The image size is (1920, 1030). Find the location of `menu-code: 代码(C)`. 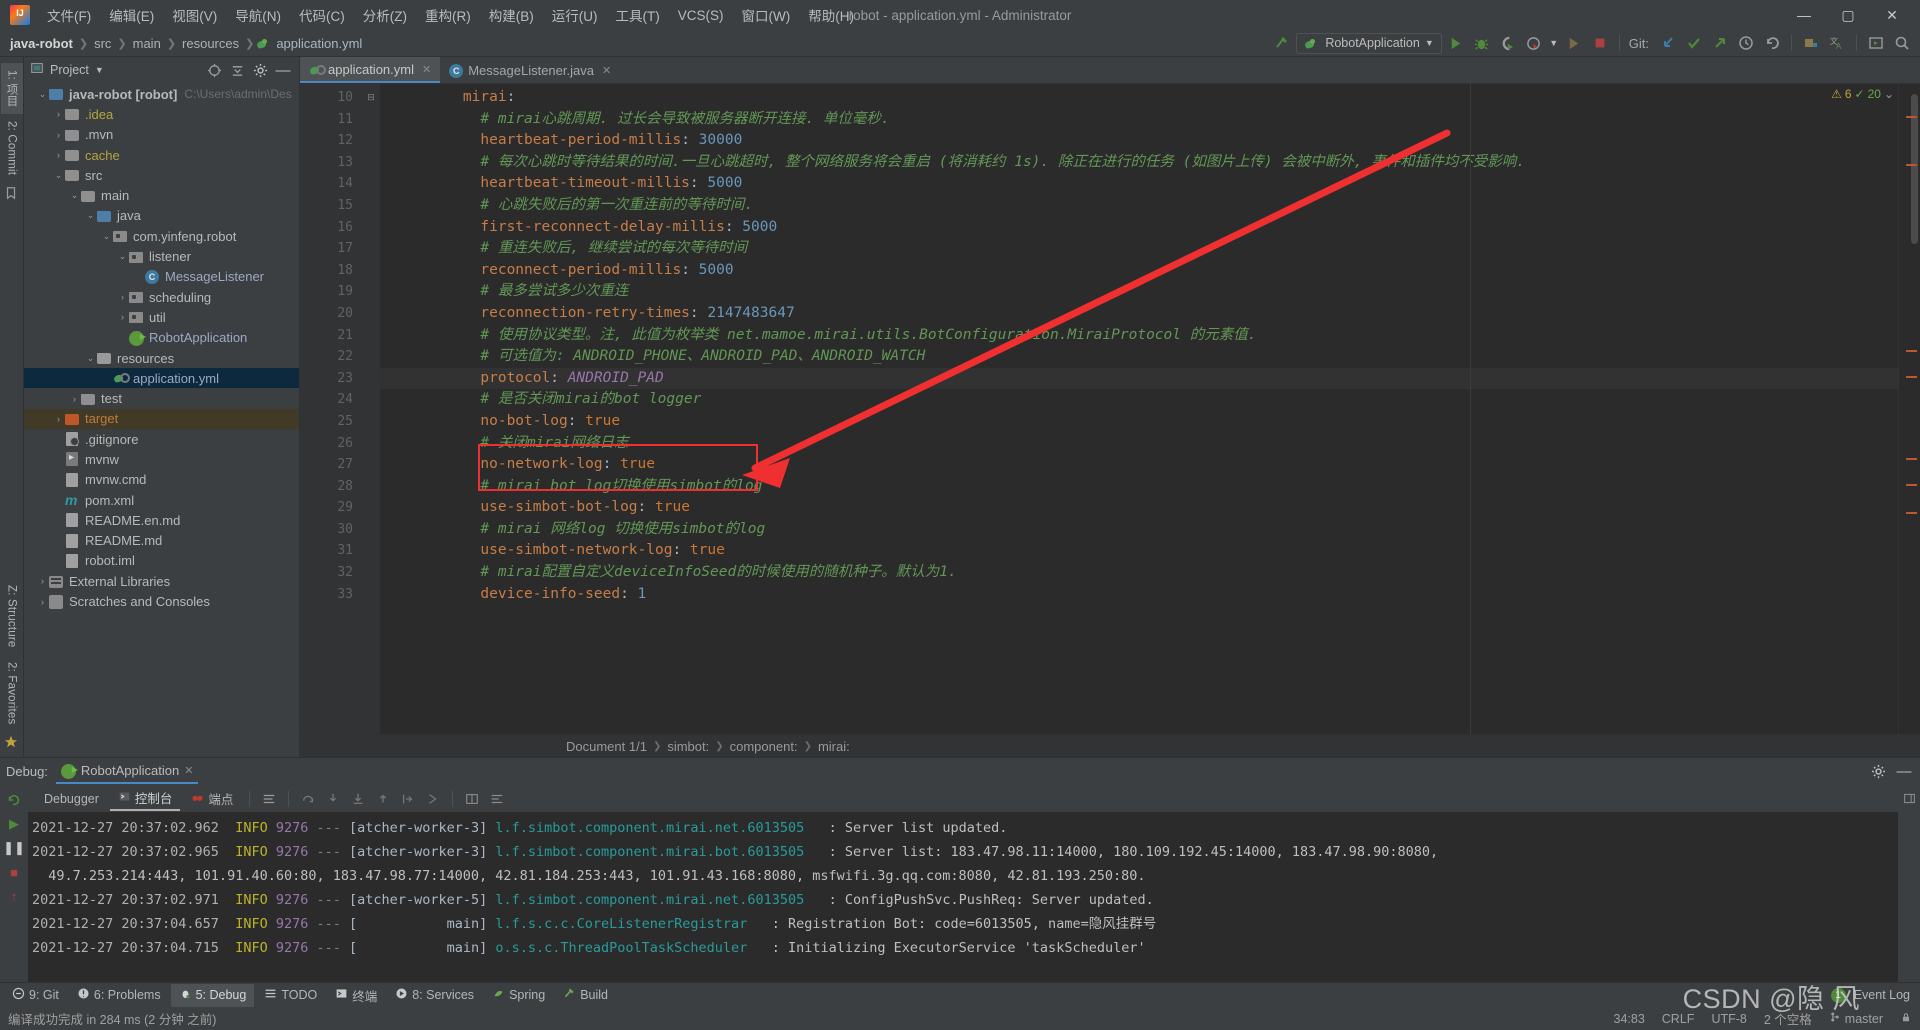

menu-code: 代码(C) is located at coordinates (322, 15).